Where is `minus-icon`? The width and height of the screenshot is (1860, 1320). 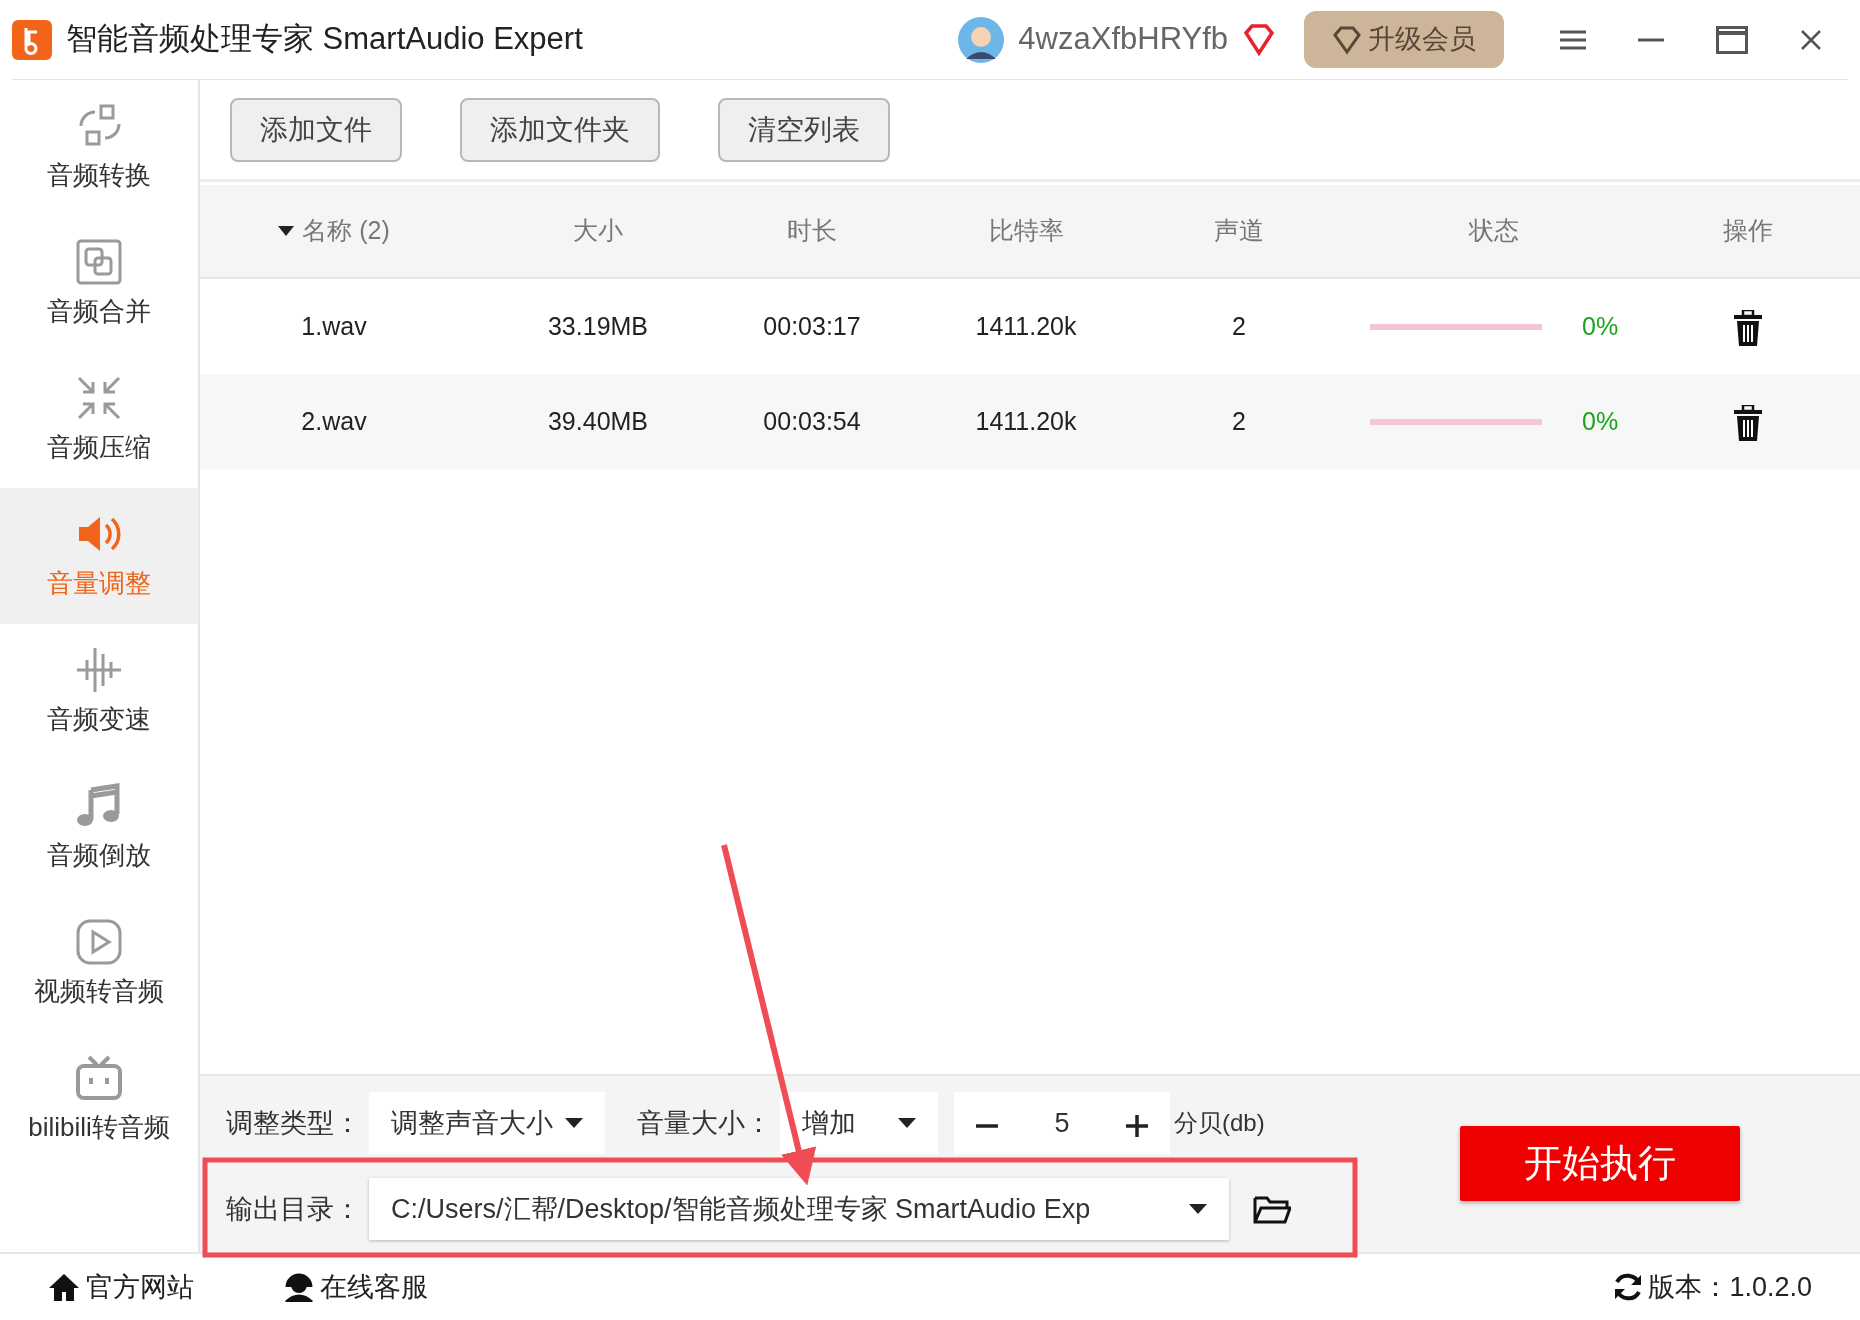 minus-icon is located at coordinates (987, 1125).